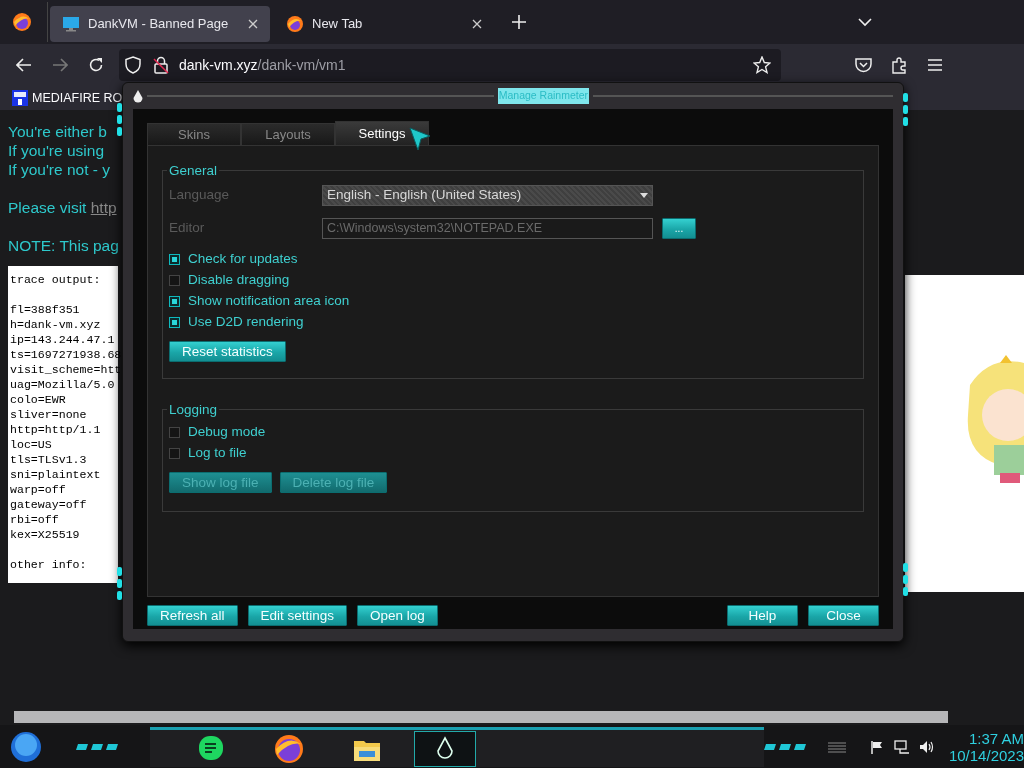 The width and height of the screenshot is (1024, 768). Describe the element at coordinates (986, 755) in the screenshot. I see `clock-date: 10/14/2023` at that location.